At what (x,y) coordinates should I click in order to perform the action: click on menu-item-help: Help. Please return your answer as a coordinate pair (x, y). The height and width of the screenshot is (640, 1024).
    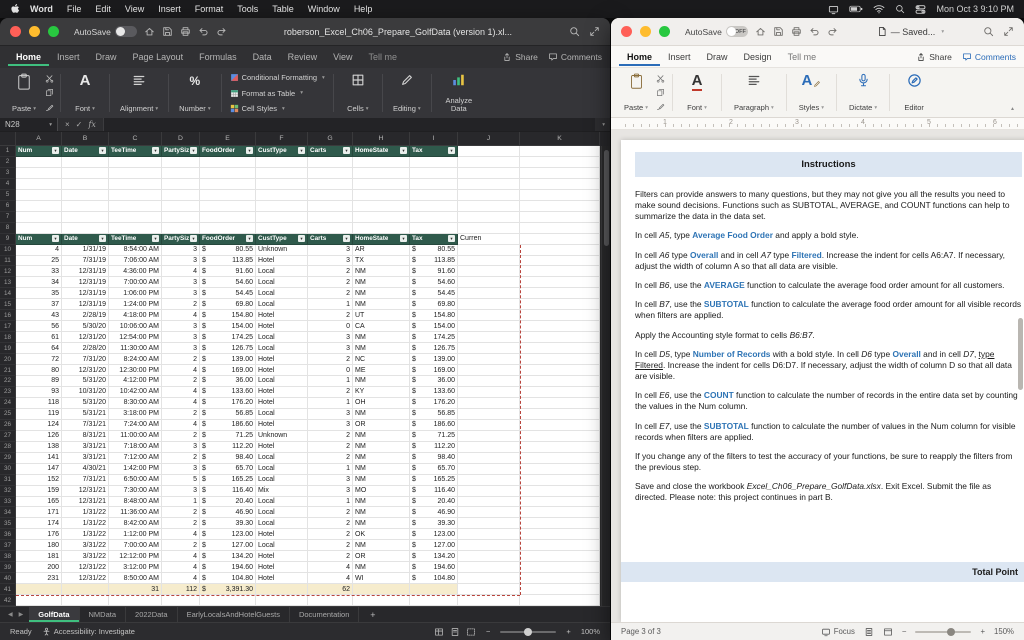
    Looking at the image, I should click on (363, 9).